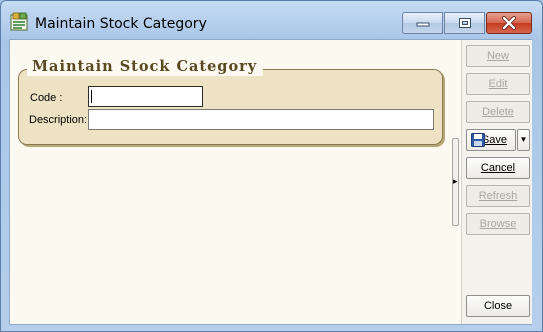 Image resolution: width=543 pixels, height=332 pixels. Describe the element at coordinates (498, 112) in the screenshot. I see `delete-button: Delete` at that location.